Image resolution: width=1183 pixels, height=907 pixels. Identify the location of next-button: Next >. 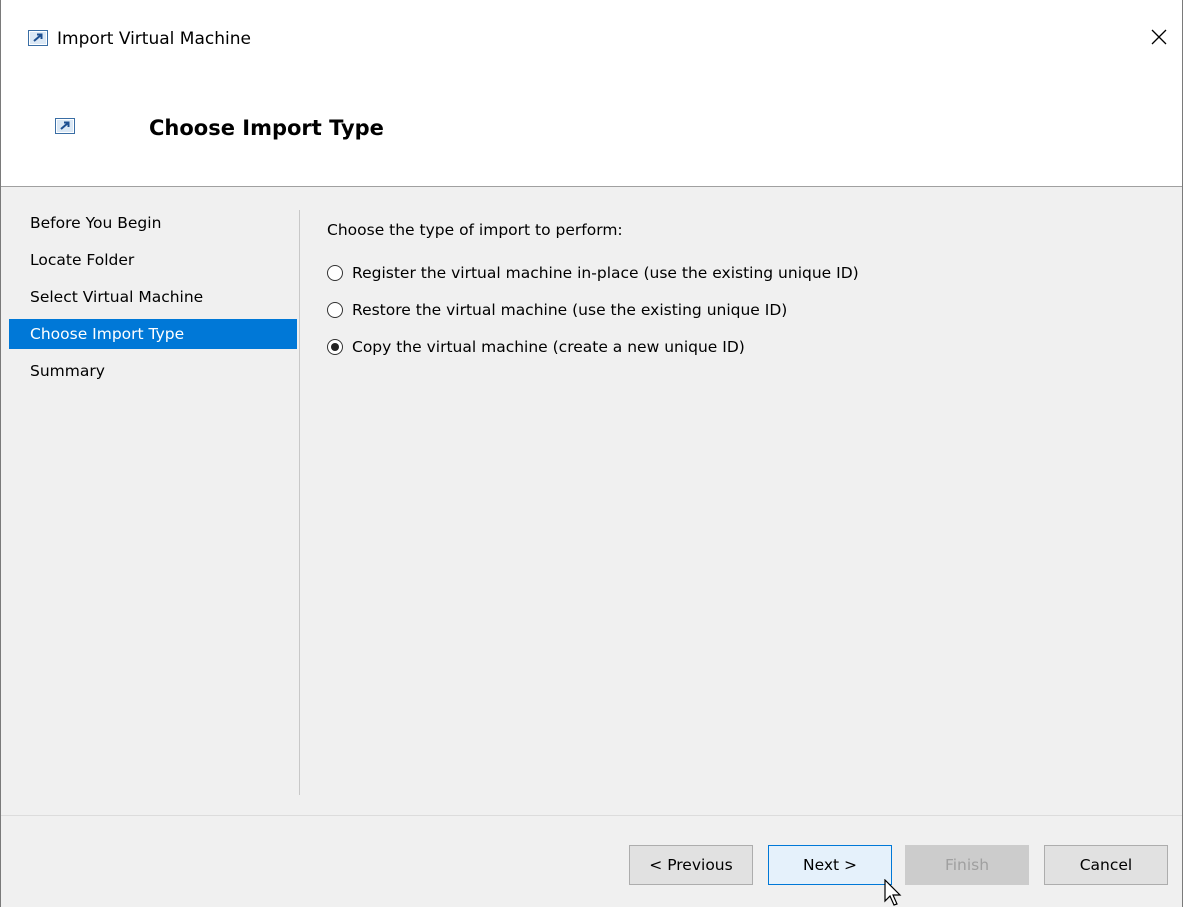
(830, 865).